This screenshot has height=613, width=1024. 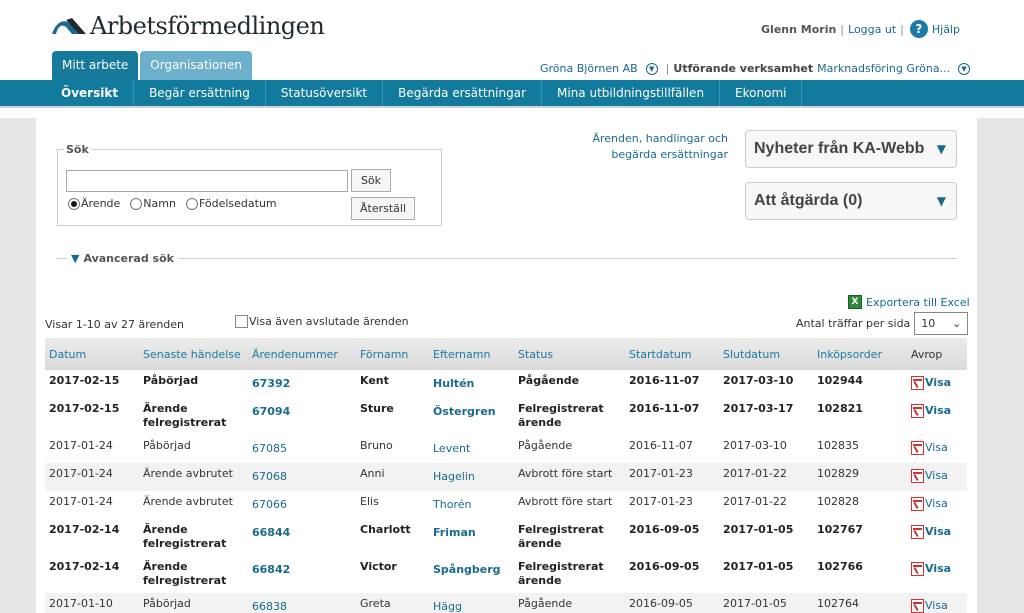 I want to click on checkbox, so click(x=241, y=321).